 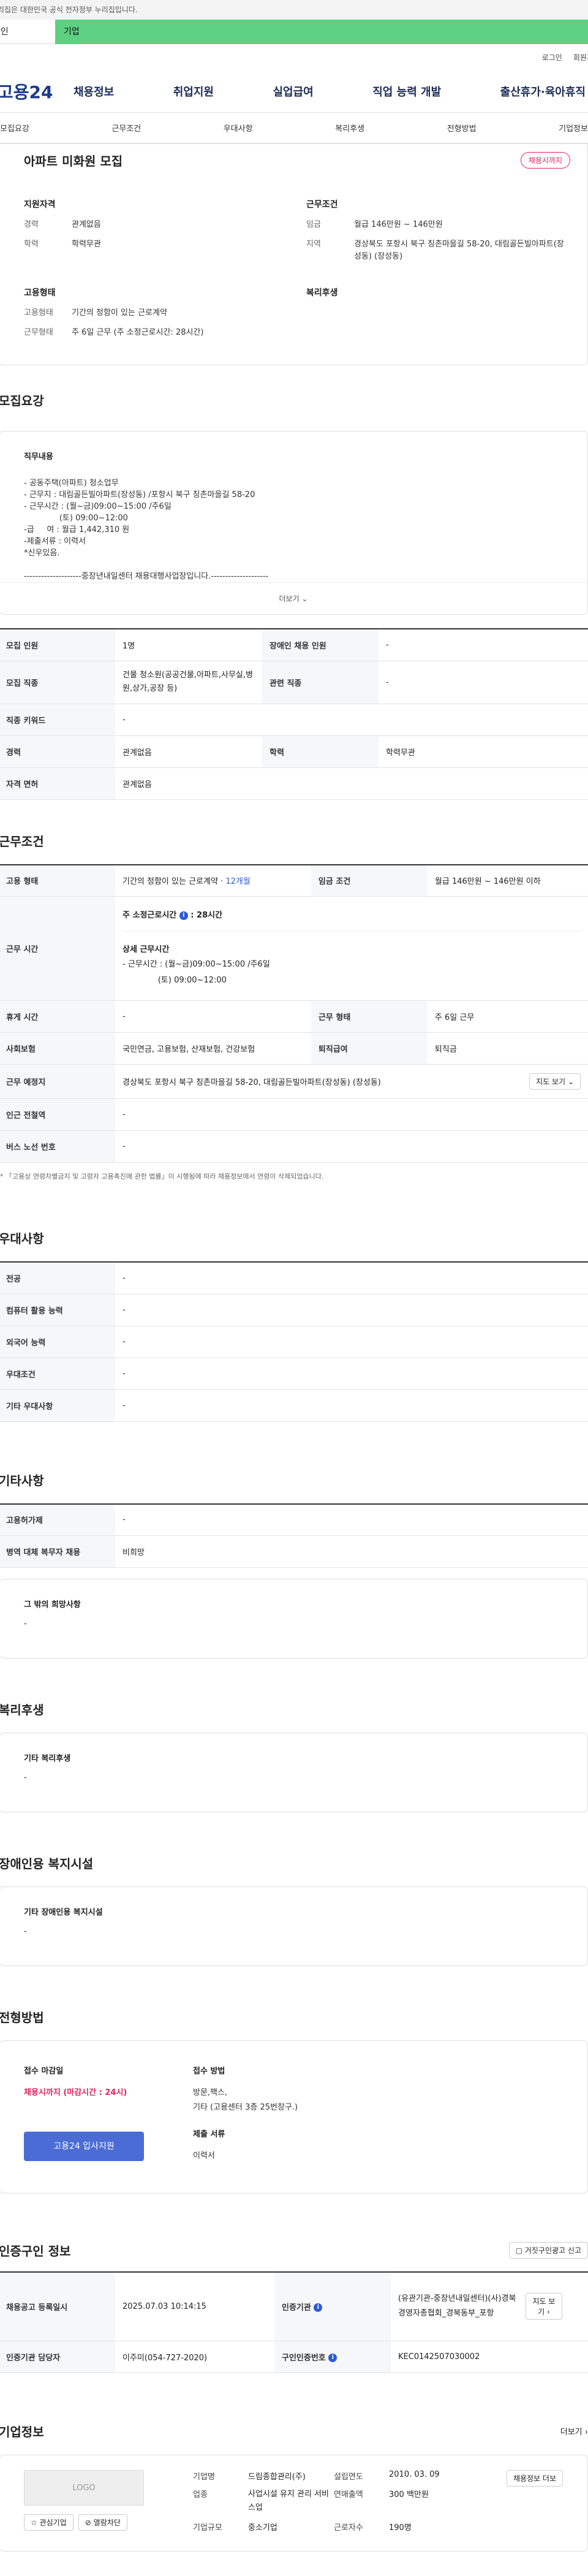 I want to click on cell-value: 비희망, so click(x=352, y=1551).